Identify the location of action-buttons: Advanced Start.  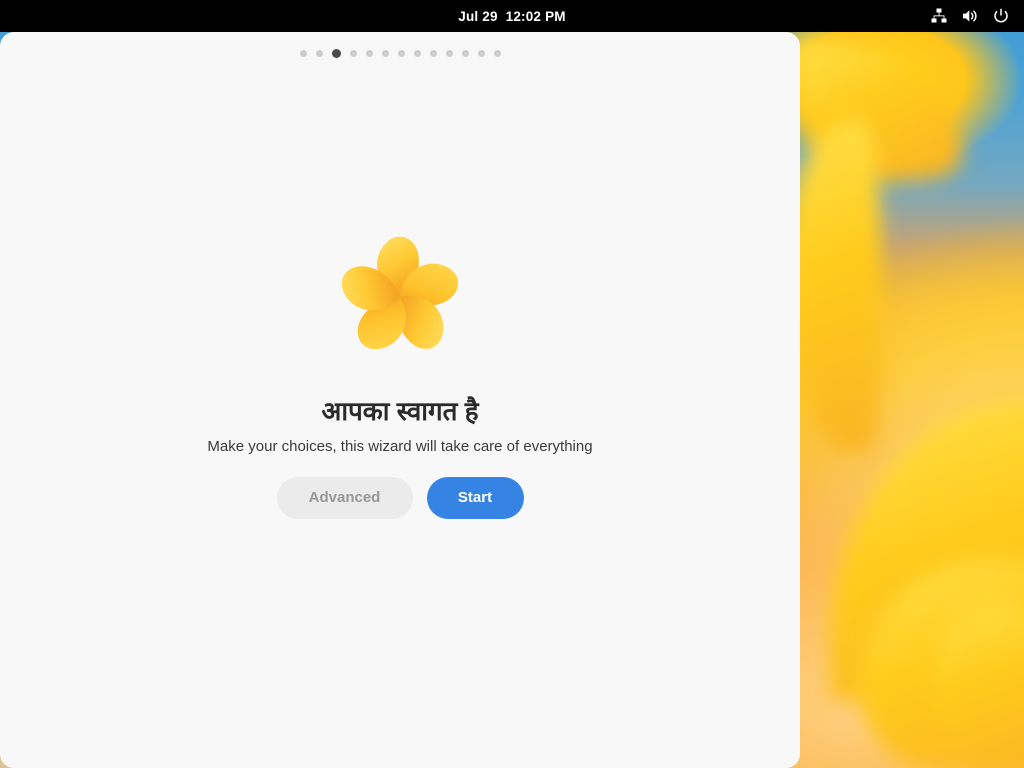
(400, 497).